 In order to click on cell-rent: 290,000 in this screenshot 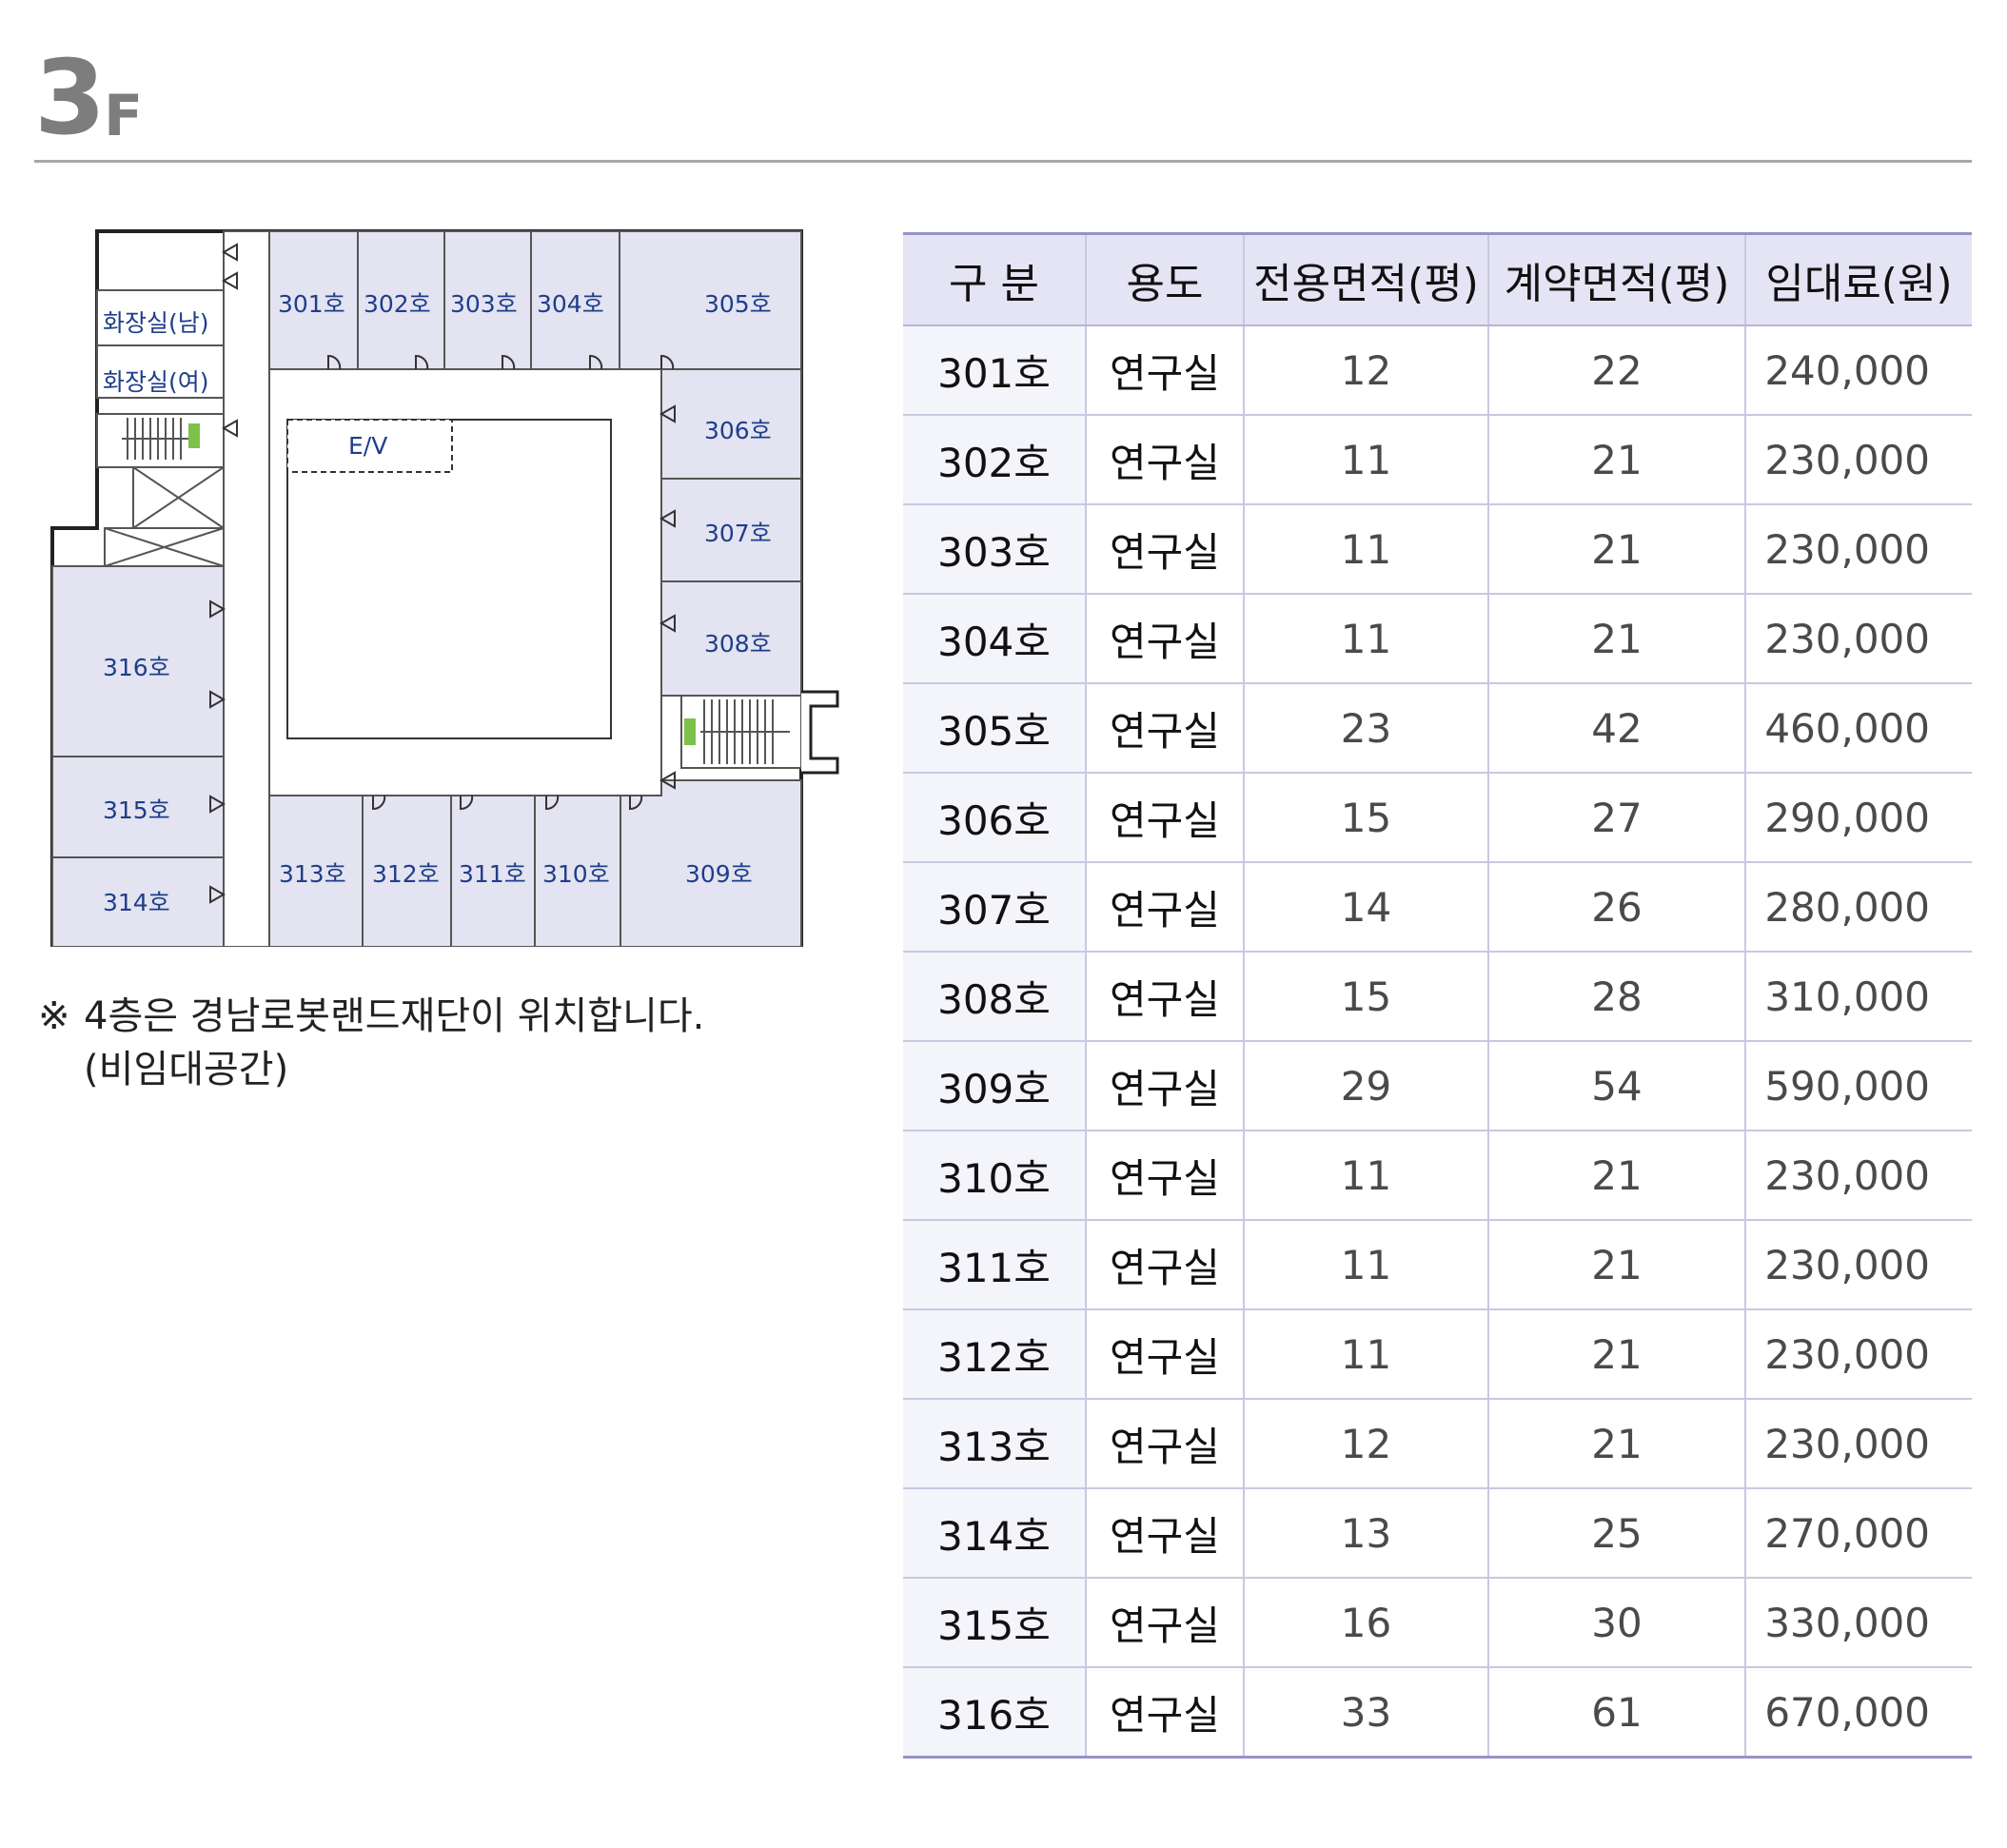, I will do `click(1858, 818)`.